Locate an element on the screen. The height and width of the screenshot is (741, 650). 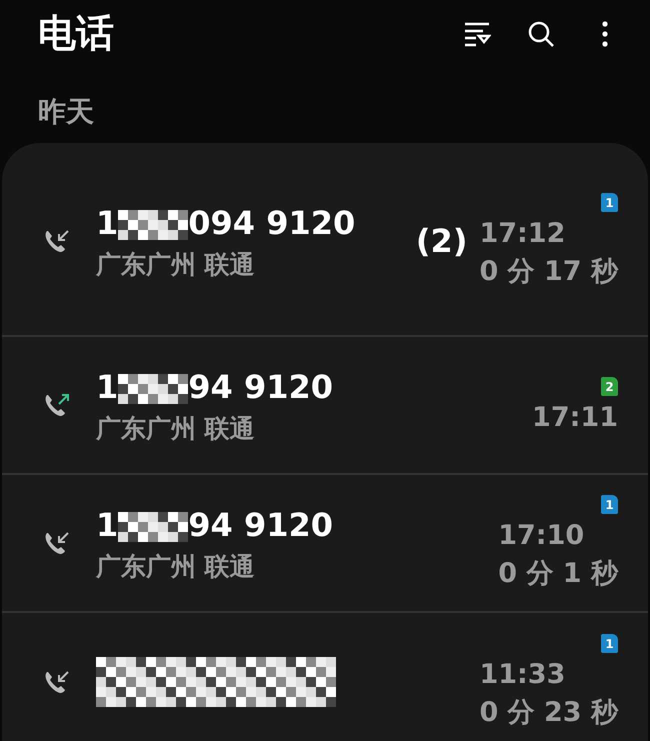
call-count: (2) is located at coordinates (442, 241).